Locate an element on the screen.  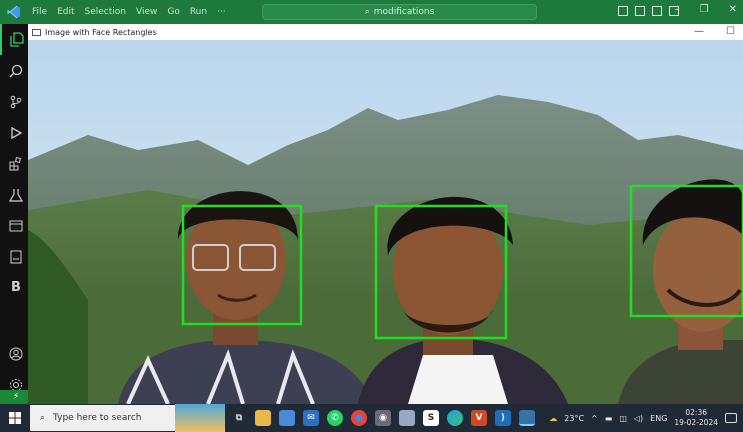
whatsapp-icon: ✆ is located at coordinates (335, 418).